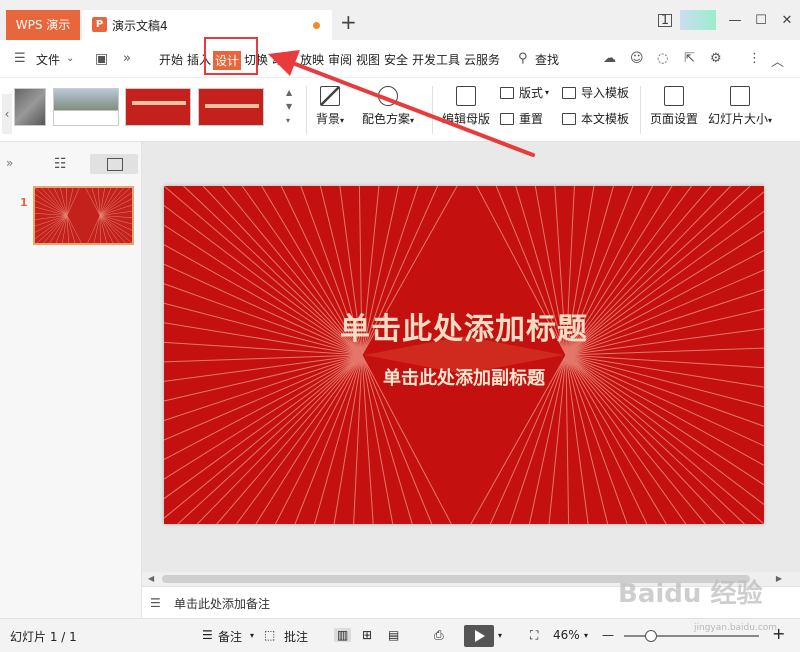 The width and height of the screenshot is (800, 652). What do you see at coordinates (230, 636) in the screenshot?
I see `notes-toggle-button: 备注` at bounding box center [230, 636].